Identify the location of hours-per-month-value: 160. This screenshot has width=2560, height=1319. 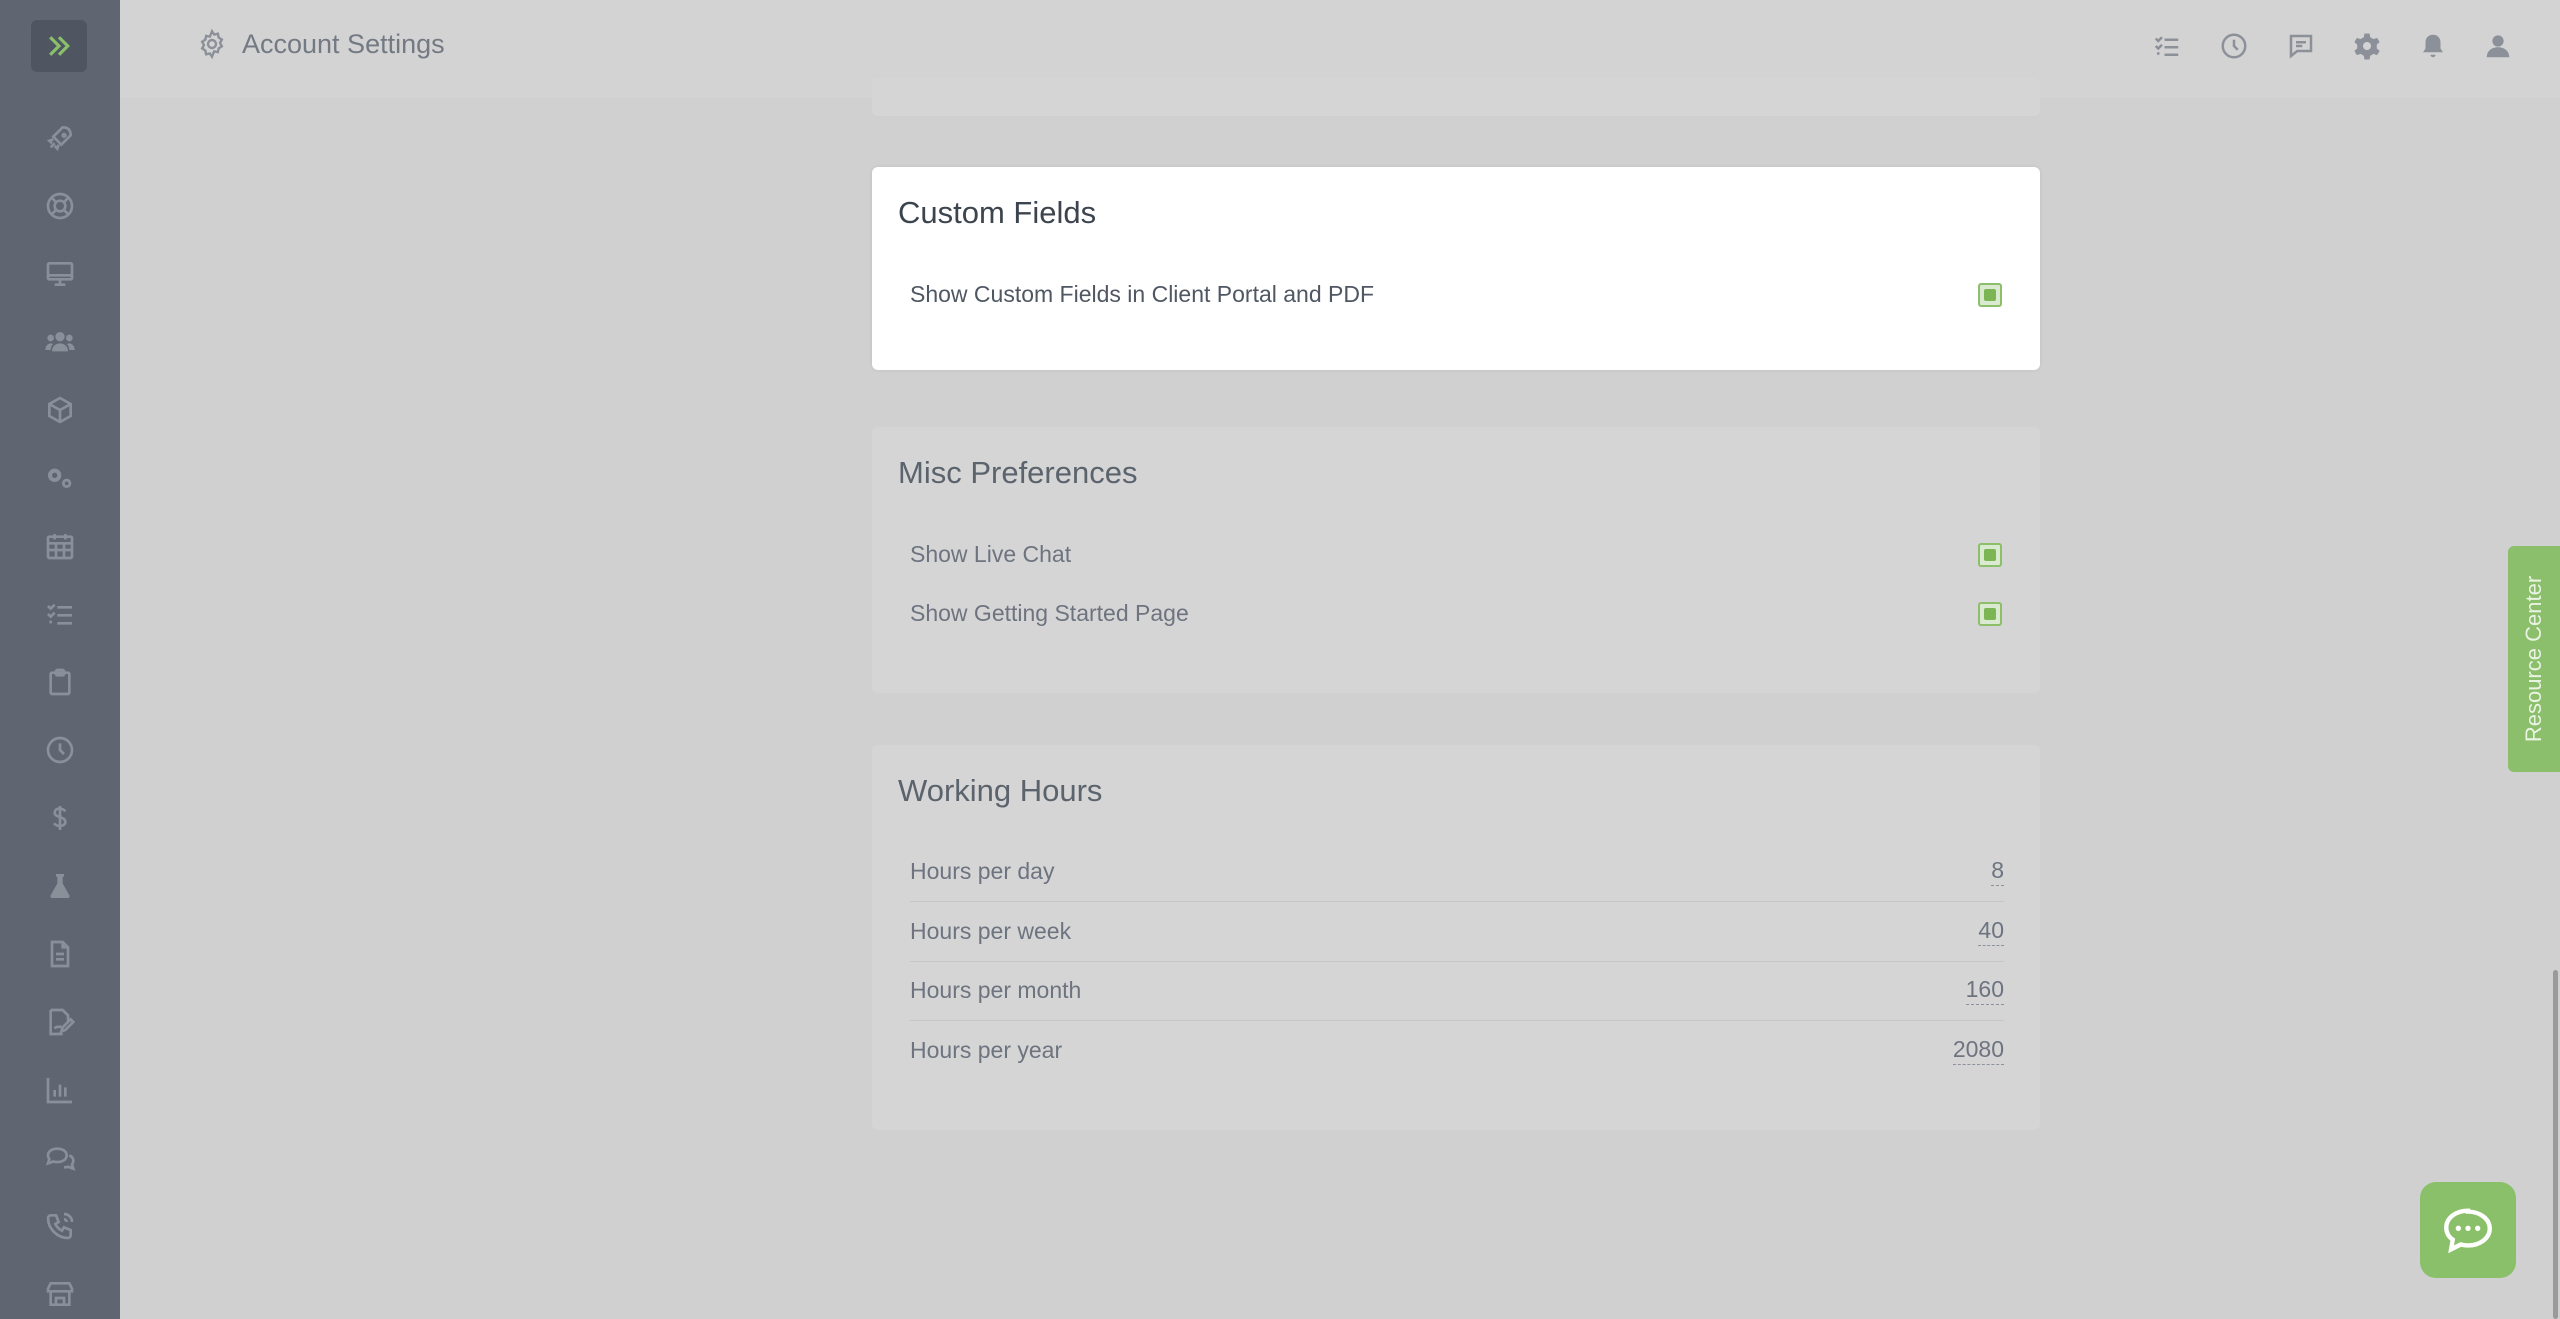
(1984, 990).